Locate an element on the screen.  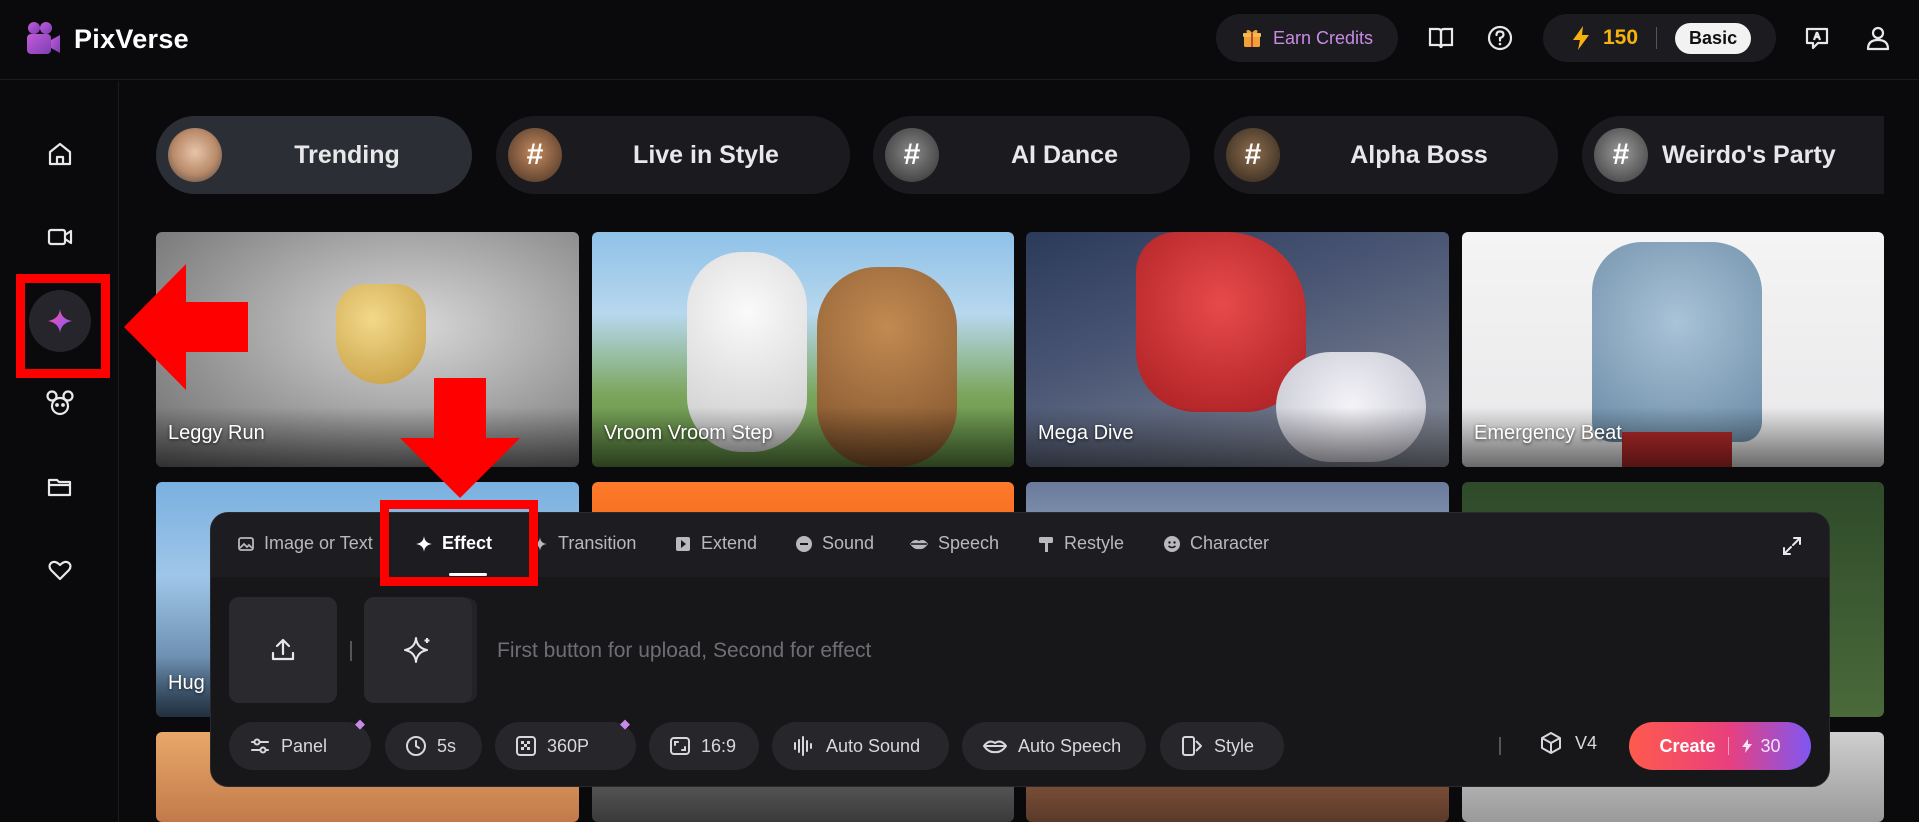
tab-transition: Transition is located at coordinates (583, 543).